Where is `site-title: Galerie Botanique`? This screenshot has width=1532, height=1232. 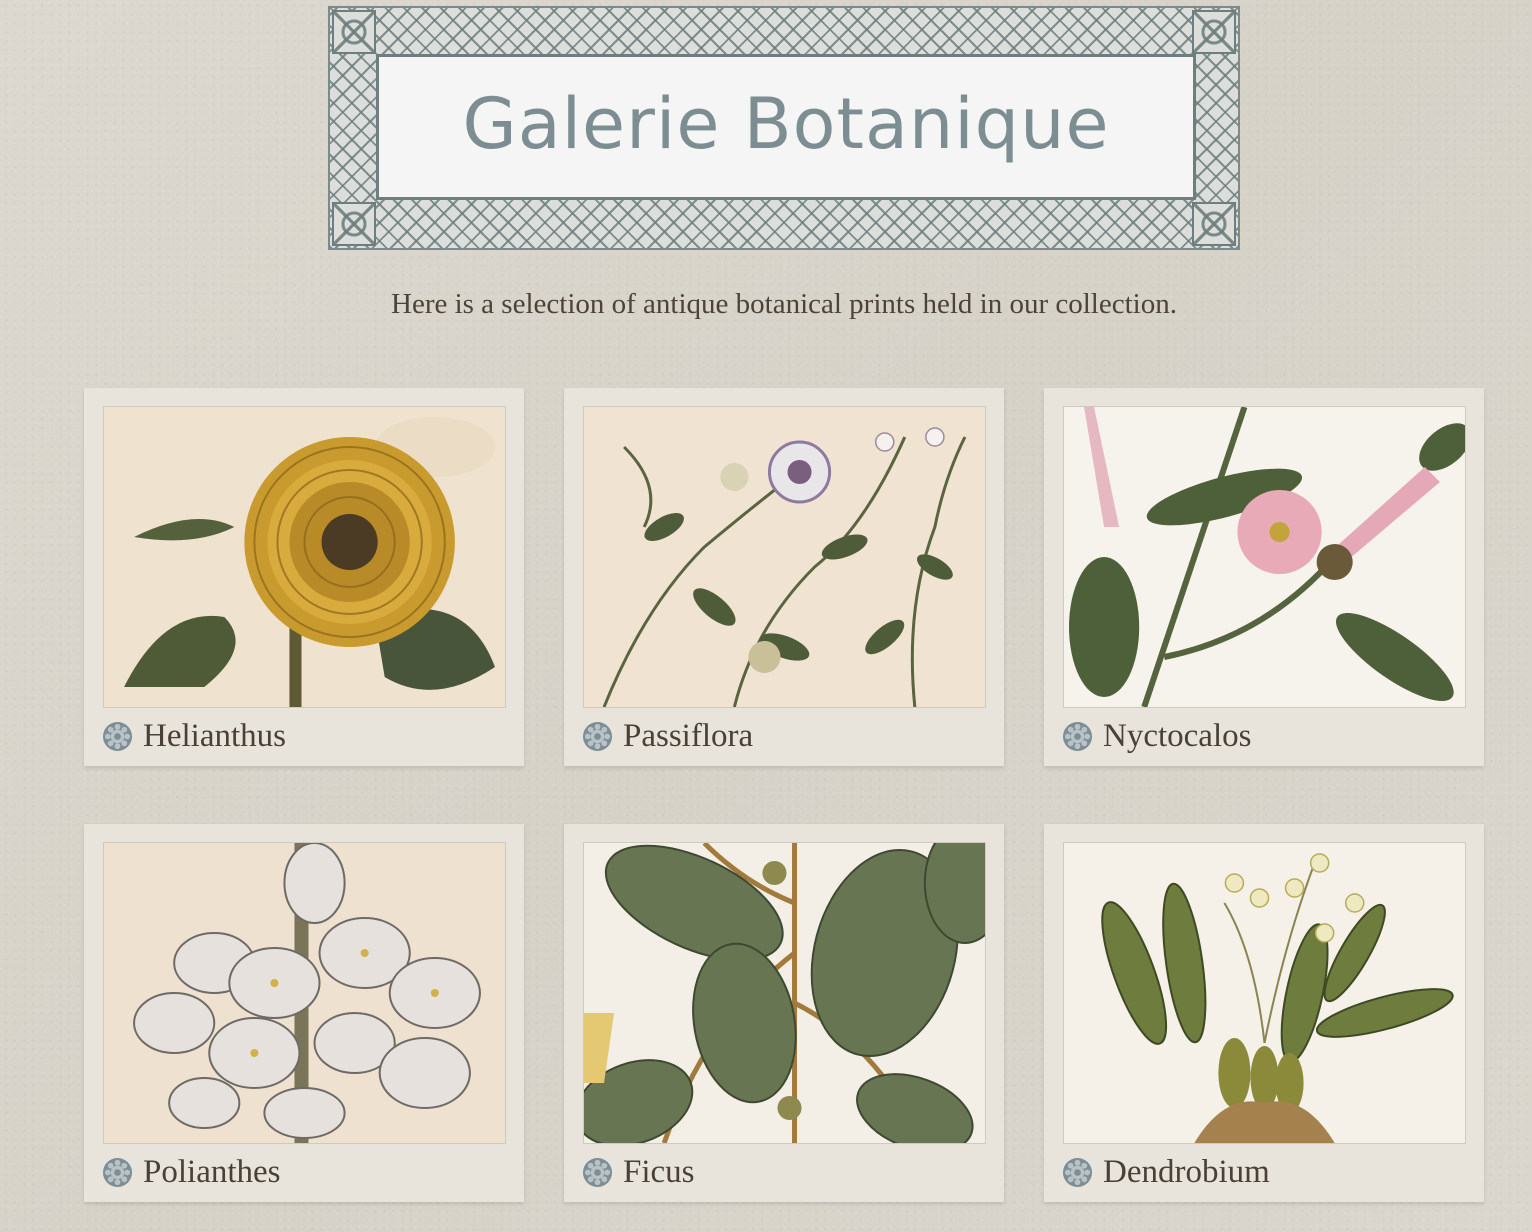 site-title: Galerie Botanique is located at coordinates (786, 124).